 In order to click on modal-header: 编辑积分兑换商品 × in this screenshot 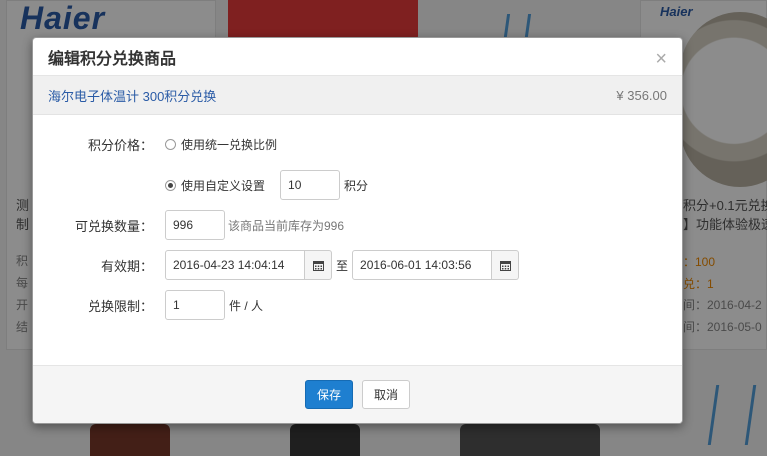, I will do `click(357, 57)`.